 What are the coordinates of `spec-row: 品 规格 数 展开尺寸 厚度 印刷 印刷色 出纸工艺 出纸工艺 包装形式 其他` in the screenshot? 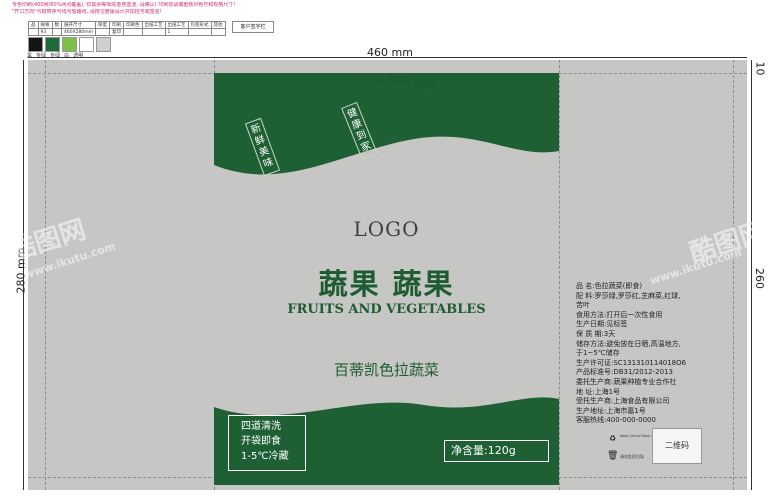 It's located at (127, 25).